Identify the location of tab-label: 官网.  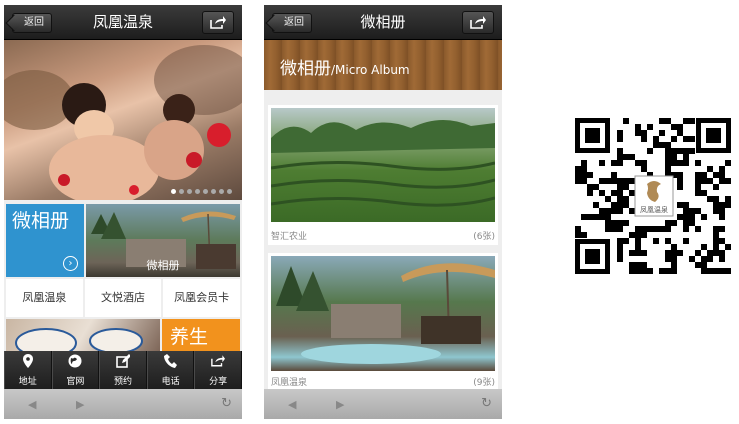
(75, 382).